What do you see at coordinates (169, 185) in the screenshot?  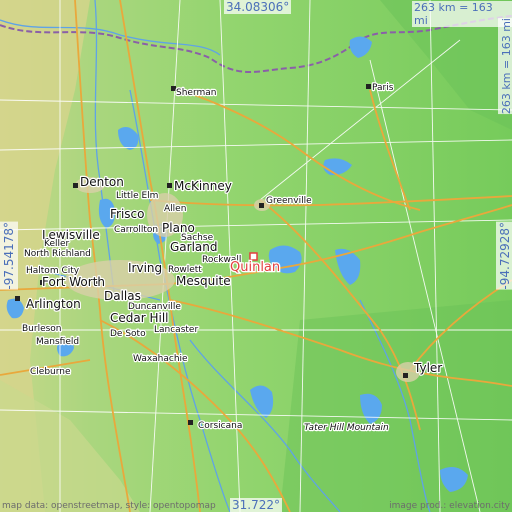 I see `mckinney-marker` at bounding box center [169, 185].